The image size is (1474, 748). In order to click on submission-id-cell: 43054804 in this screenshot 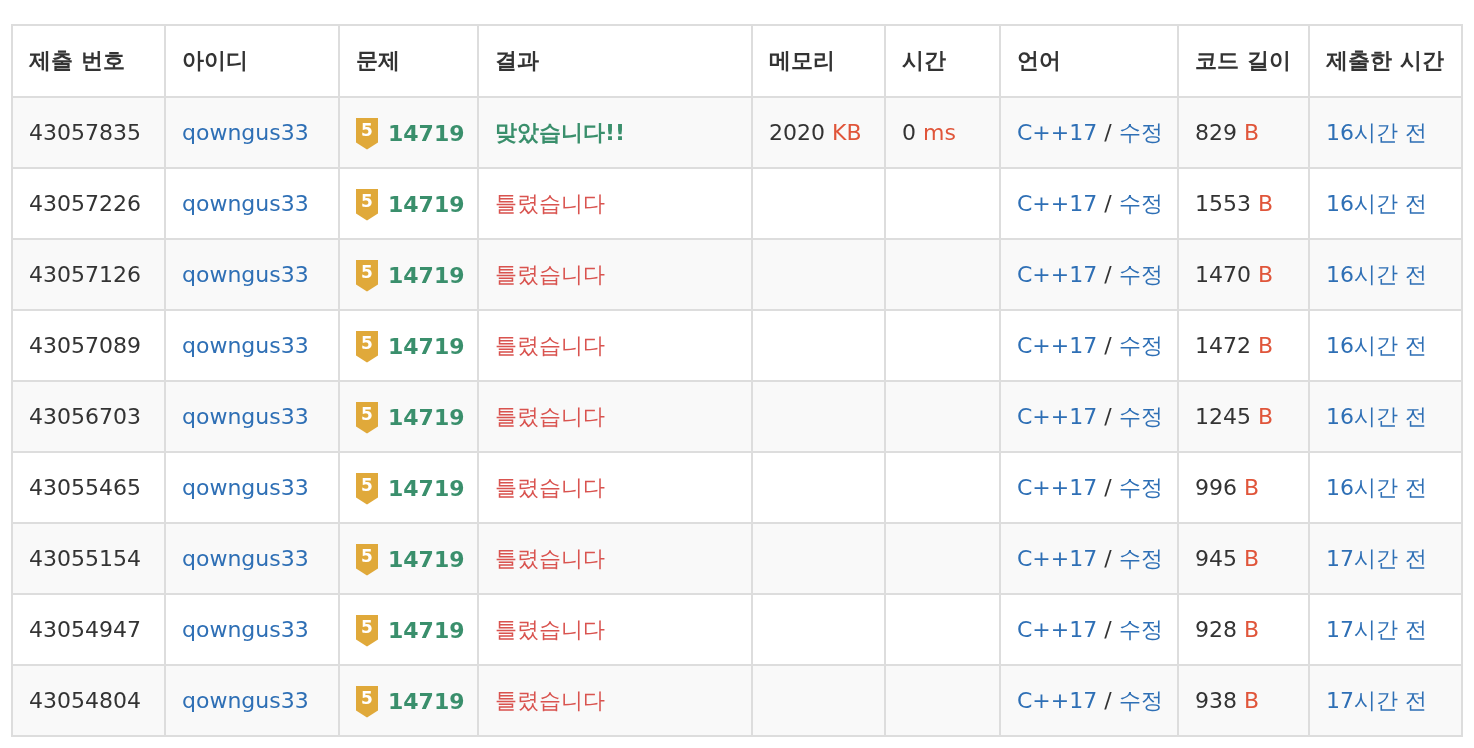, I will do `click(88, 700)`.